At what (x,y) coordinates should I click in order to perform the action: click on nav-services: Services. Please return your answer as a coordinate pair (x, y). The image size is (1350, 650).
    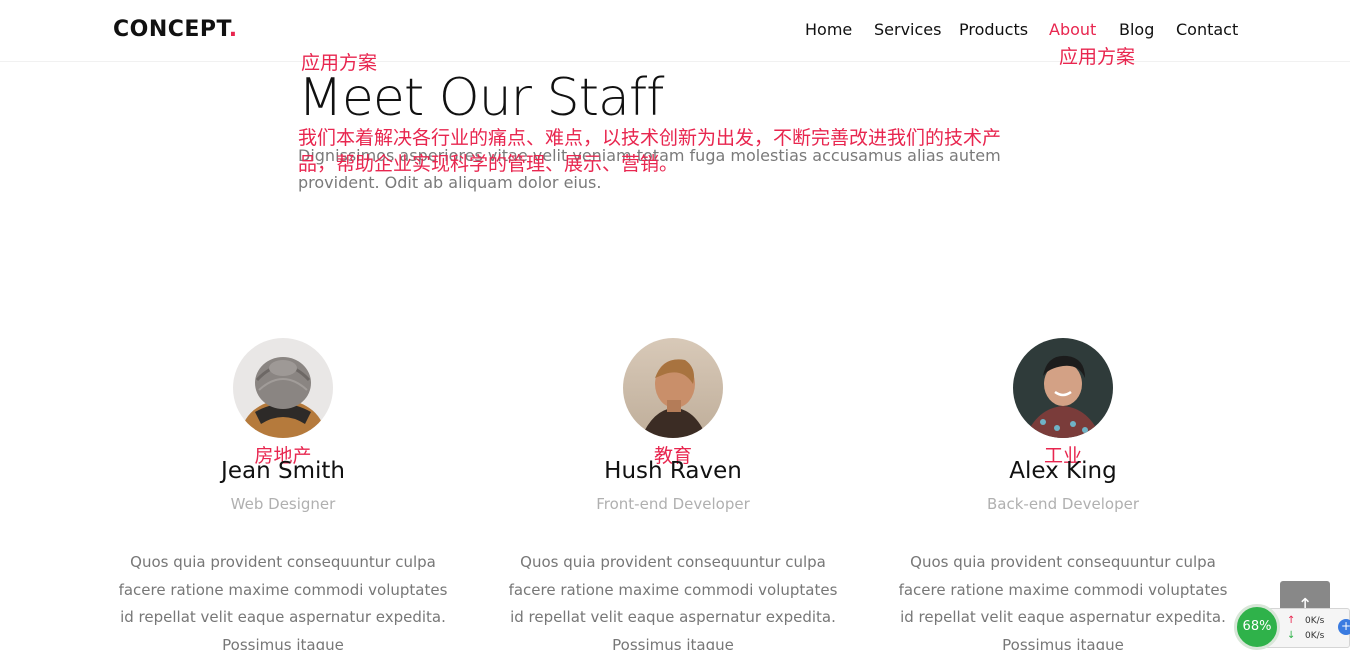
    Looking at the image, I should click on (907, 29).